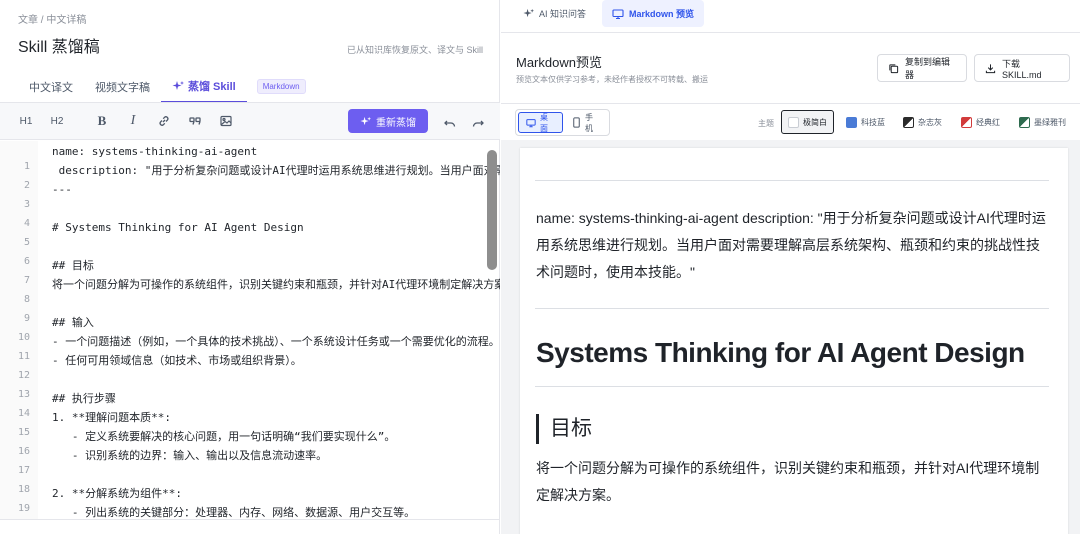  I want to click on tab-label: Markdown 预览, so click(662, 14).